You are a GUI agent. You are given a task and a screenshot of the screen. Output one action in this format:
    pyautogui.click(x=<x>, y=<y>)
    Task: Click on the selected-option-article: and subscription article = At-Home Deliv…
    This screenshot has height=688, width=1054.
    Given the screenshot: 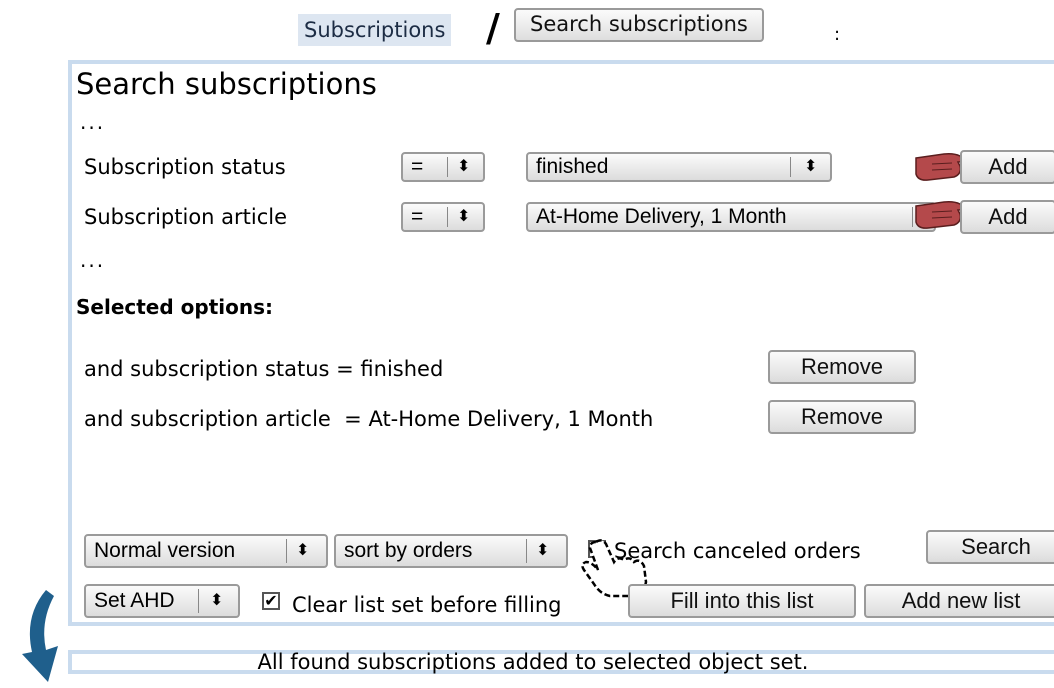 What is the action you would take?
    pyautogui.click(x=369, y=419)
    